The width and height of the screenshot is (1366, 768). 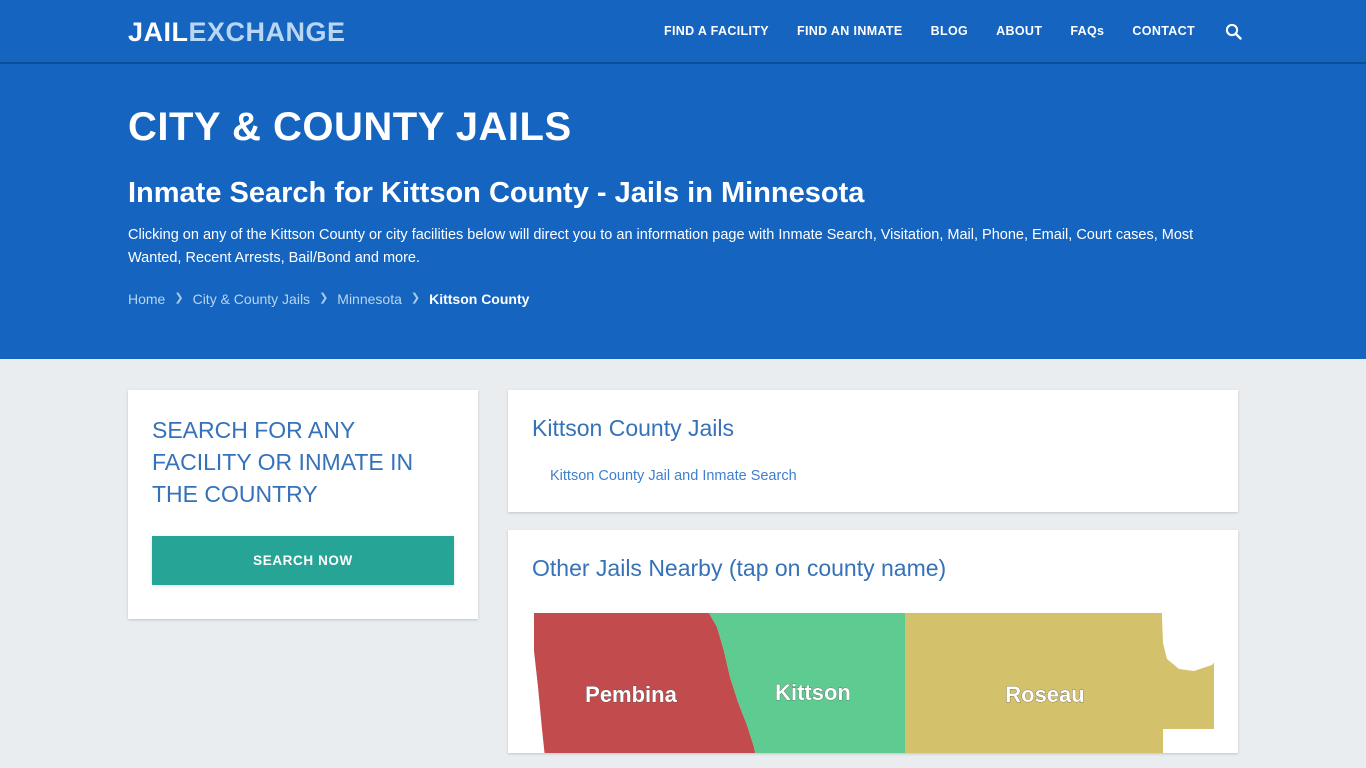 I want to click on site-logo: JAILEXCHANGE, so click(x=237, y=32).